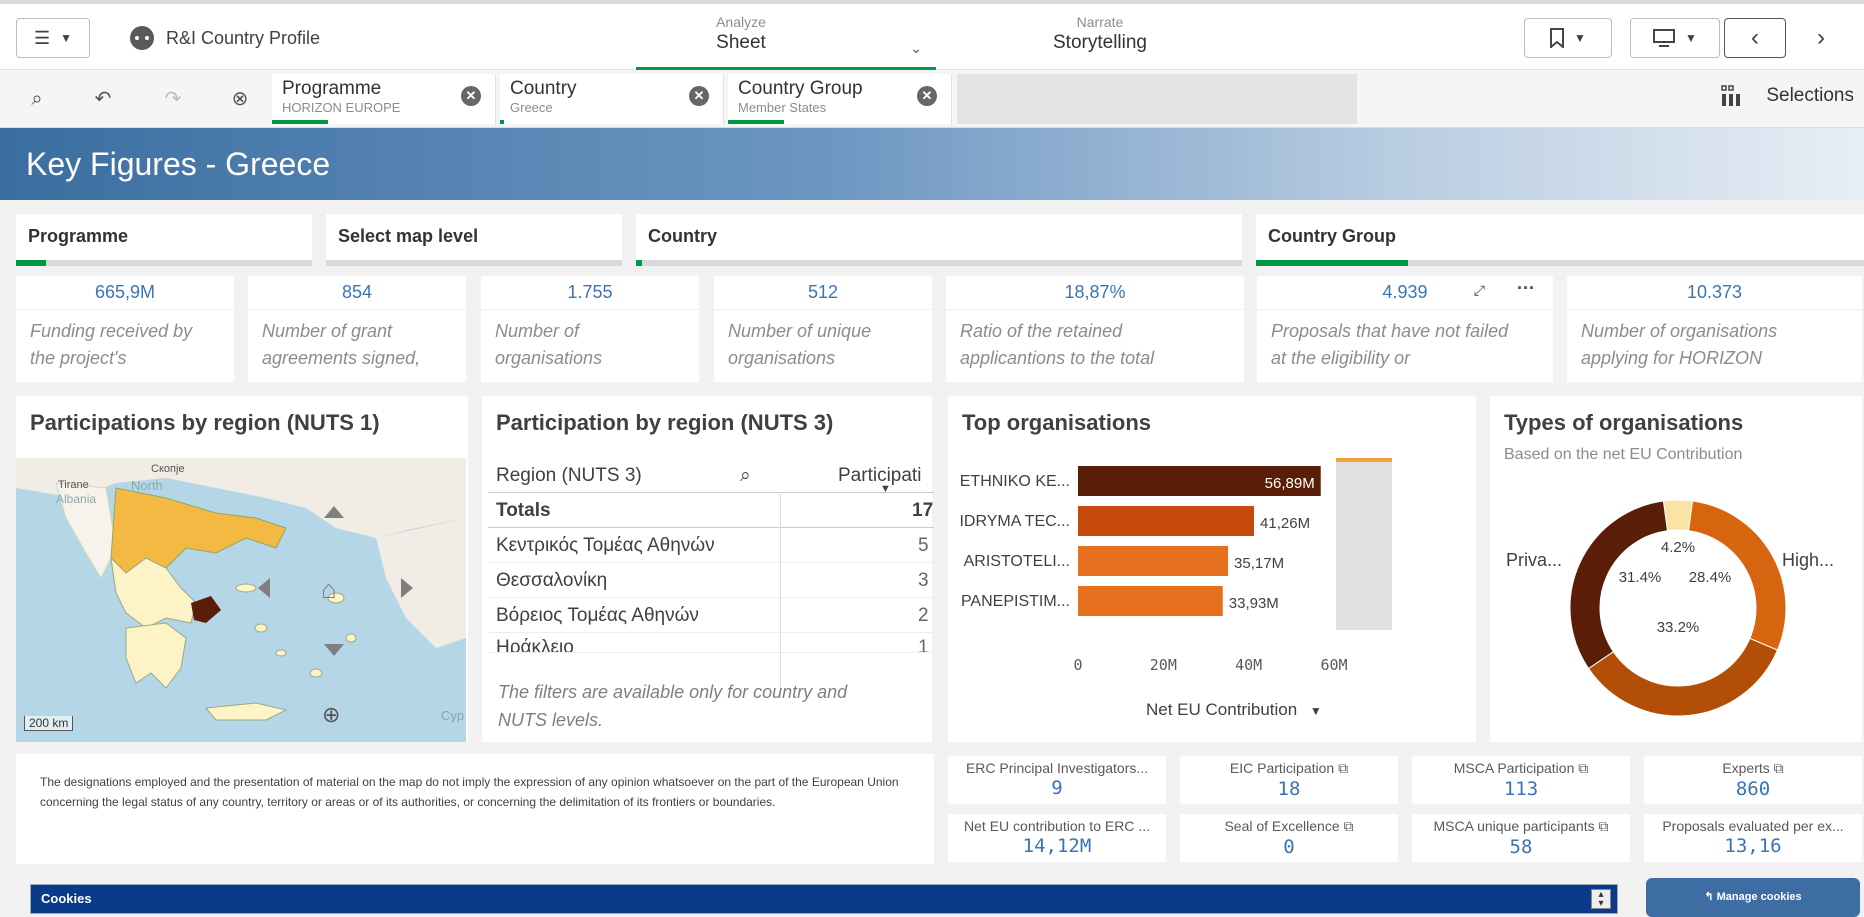 This screenshot has width=1864, height=917. What do you see at coordinates (334, 650) in the screenshot?
I see `pan-down-icon` at bounding box center [334, 650].